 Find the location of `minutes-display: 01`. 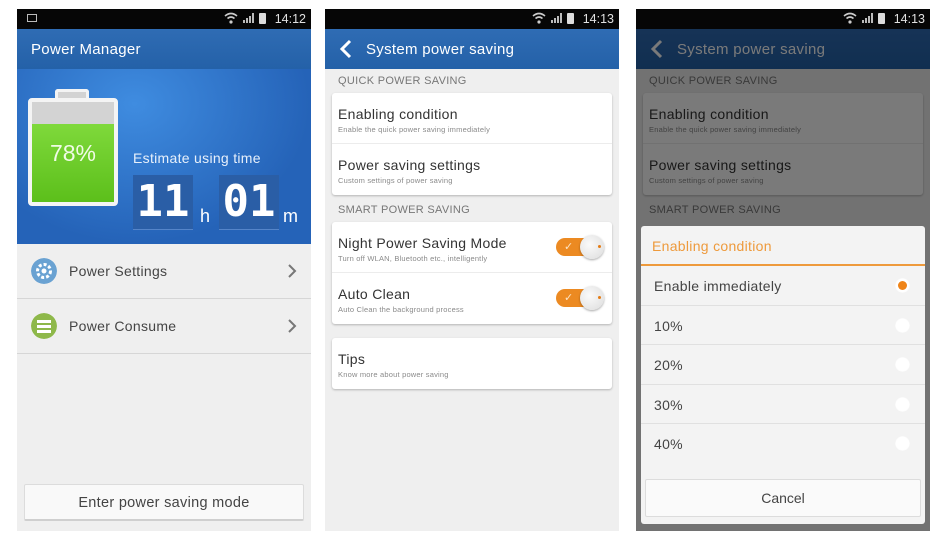

minutes-display: 01 is located at coordinates (249, 202).